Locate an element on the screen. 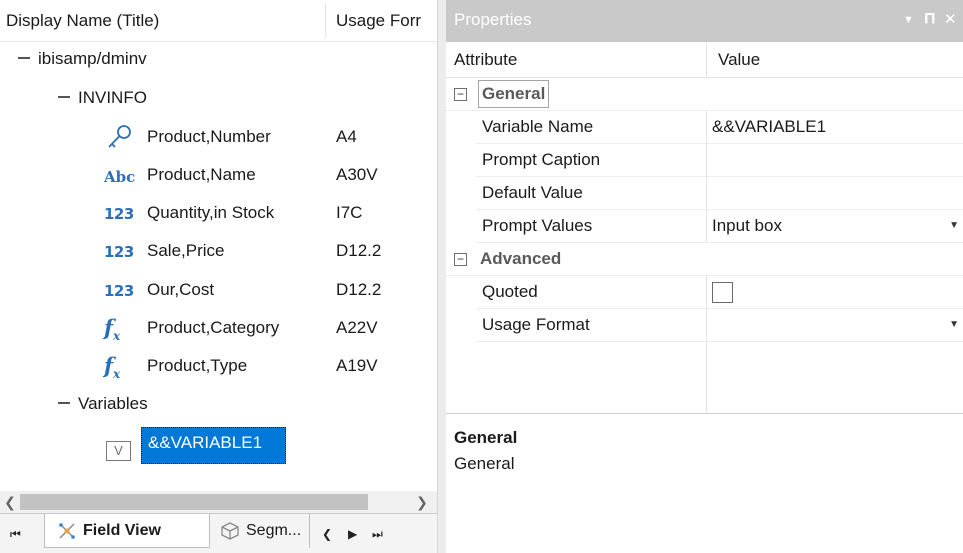 The width and height of the screenshot is (963, 553). column-header-attribute: Attribute is located at coordinates (485, 60).